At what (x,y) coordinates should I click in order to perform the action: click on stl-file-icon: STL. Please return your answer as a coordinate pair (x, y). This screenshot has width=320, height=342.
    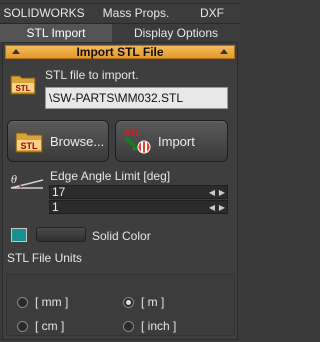
    Looking at the image, I should click on (23, 85).